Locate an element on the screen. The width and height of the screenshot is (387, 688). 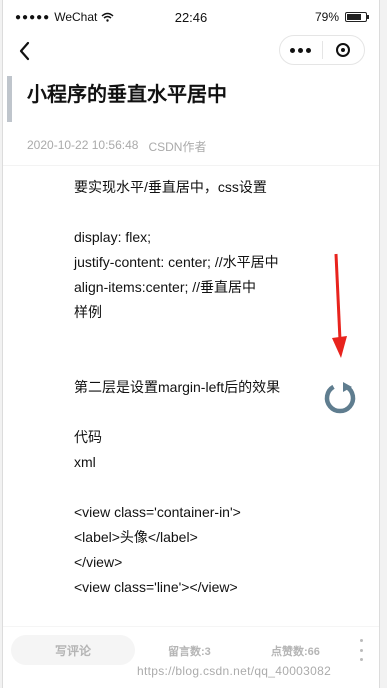
mini-program-capsule is located at coordinates (322, 50).